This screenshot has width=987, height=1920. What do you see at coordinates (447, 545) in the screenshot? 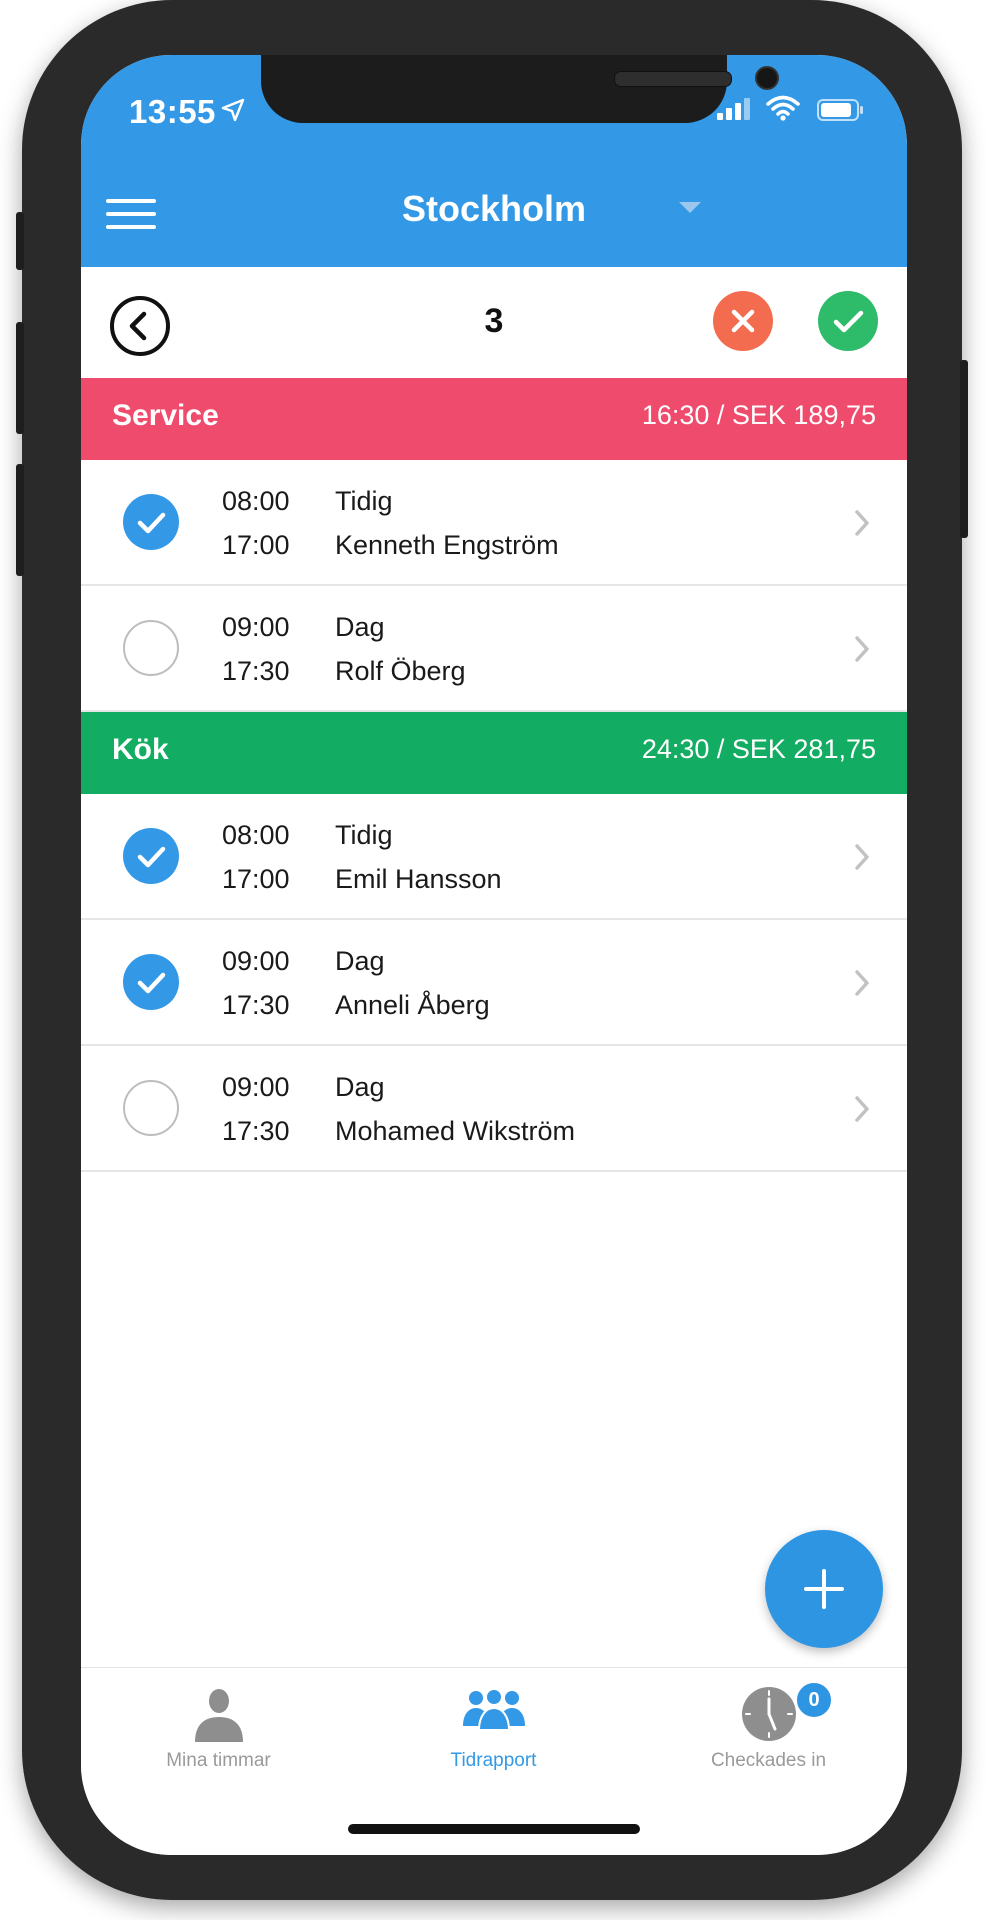
I see `employee-name: Kenneth Engström` at bounding box center [447, 545].